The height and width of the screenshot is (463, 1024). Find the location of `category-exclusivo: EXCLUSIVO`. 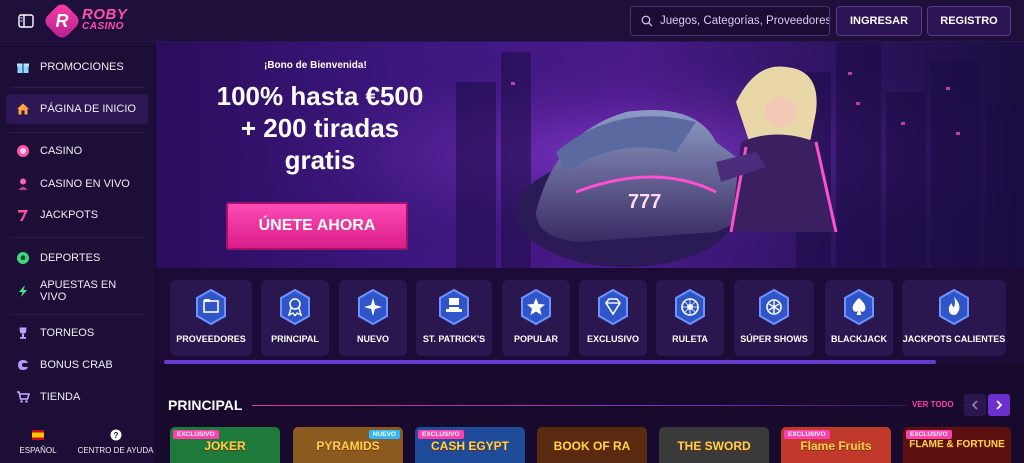

category-exclusivo: EXCLUSIVO is located at coordinates (613, 318).